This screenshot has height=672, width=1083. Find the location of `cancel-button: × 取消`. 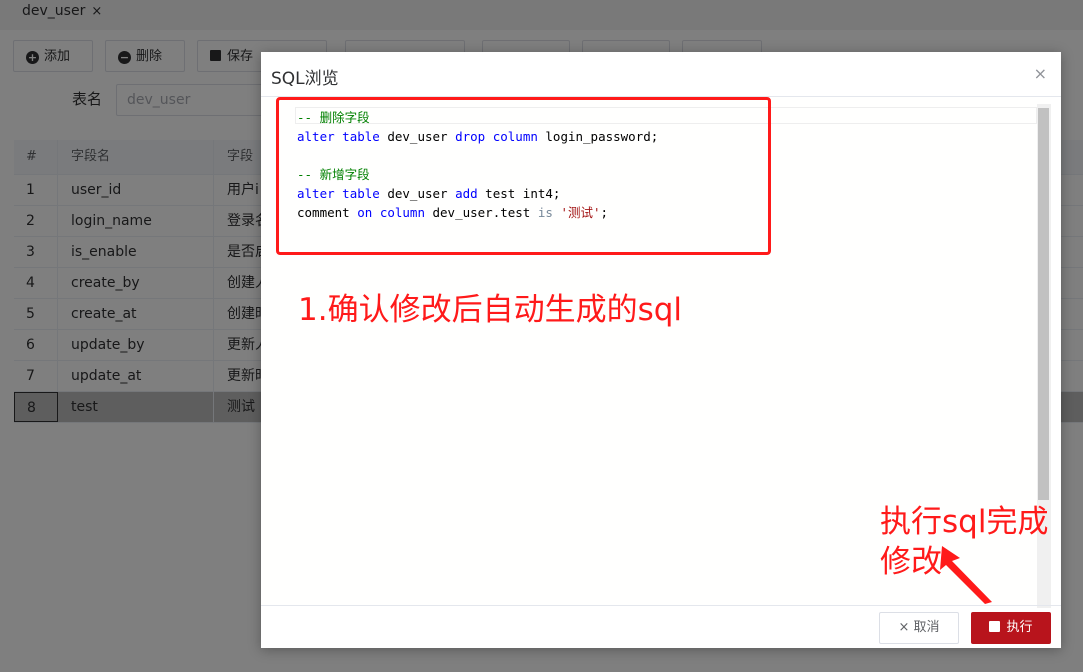

cancel-button: × 取消 is located at coordinates (919, 628).